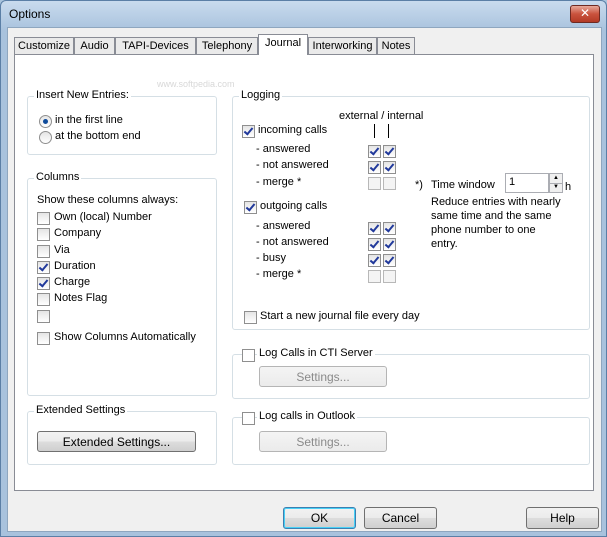 Image resolution: width=607 pixels, height=537 pixels. I want to click on log-cti-label: Log Calls in CTI Server, so click(316, 353).